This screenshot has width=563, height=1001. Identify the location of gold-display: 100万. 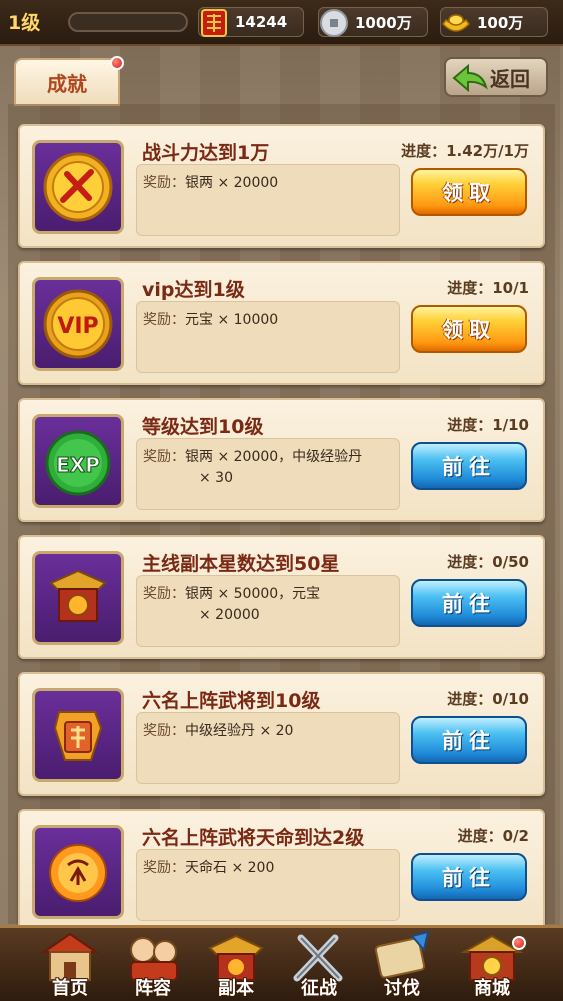
(494, 22).